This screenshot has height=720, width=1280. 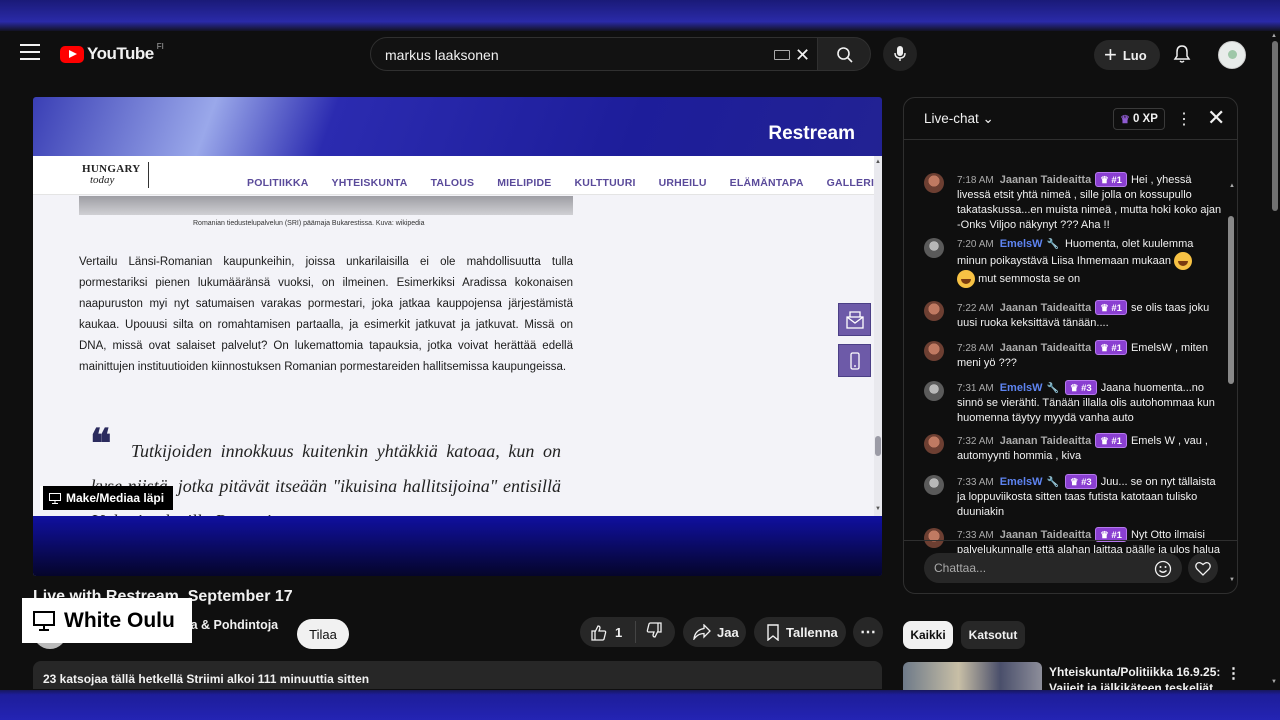 What do you see at coordinates (102, 180) in the screenshot?
I see `site-logo-bottom: today` at bounding box center [102, 180].